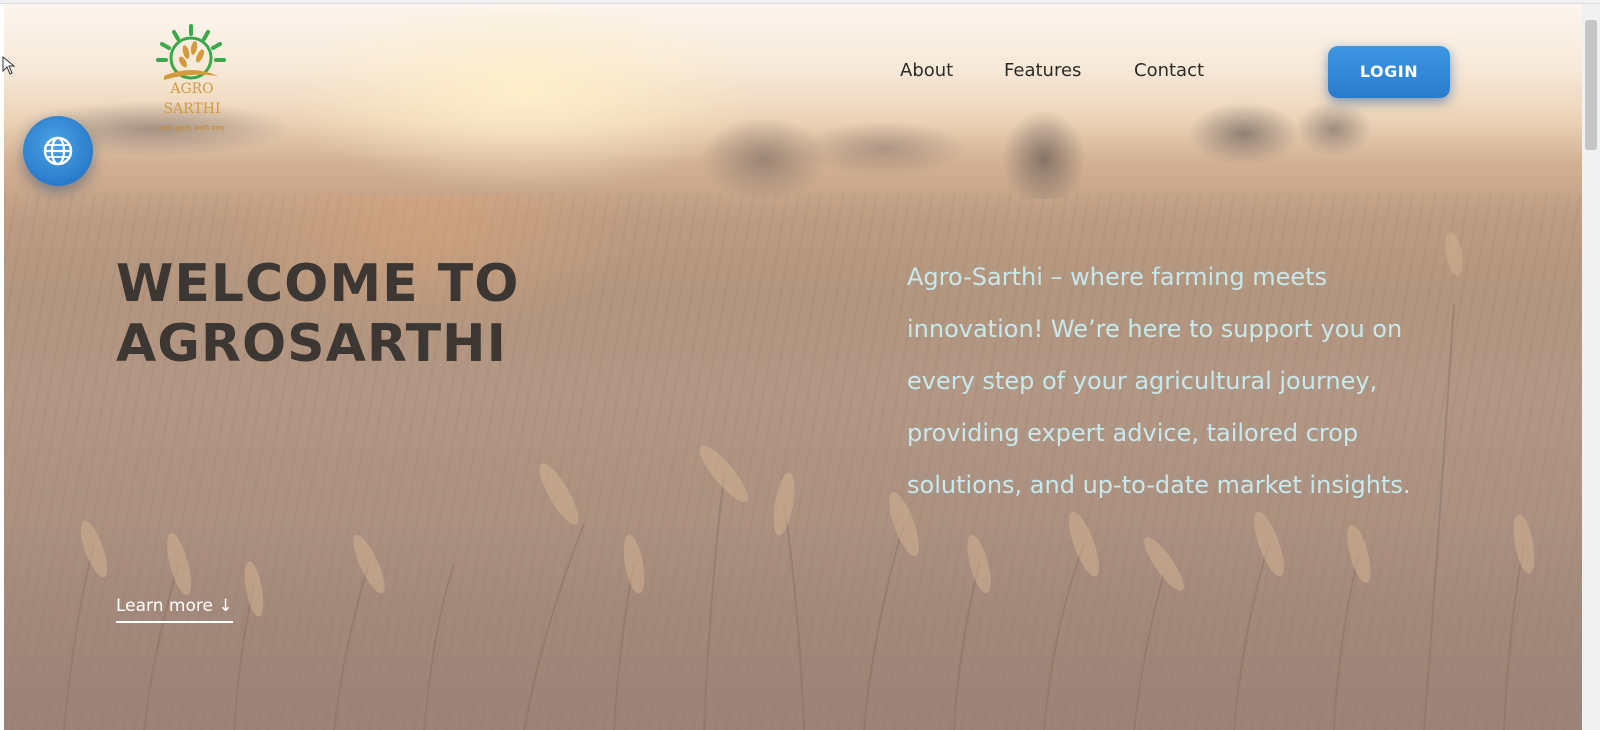 The width and height of the screenshot is (1600, 730). What do you see at coordinates (926, 70) in the screenshot?
I see `nav-link-about: About` at bounding box center [926, 70].